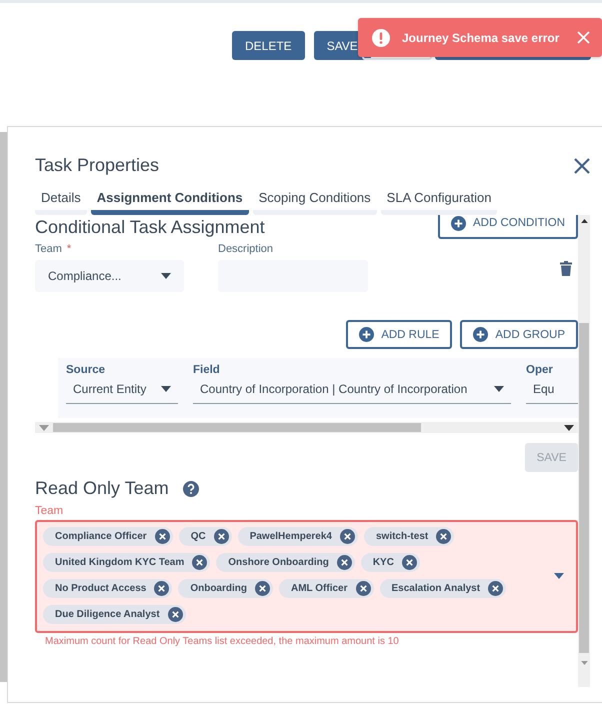  Describe the element at coordinates (314, 202) in the screenshot. I see `tab: Scoping Conditions` at that location.